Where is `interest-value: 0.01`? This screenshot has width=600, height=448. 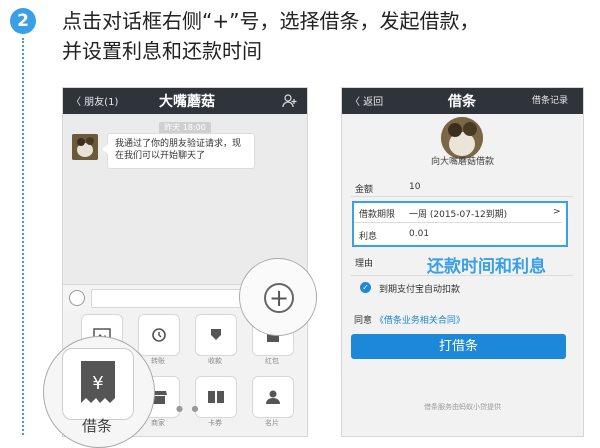
interest-value: 0.01 is located at coordinates (419, 234).